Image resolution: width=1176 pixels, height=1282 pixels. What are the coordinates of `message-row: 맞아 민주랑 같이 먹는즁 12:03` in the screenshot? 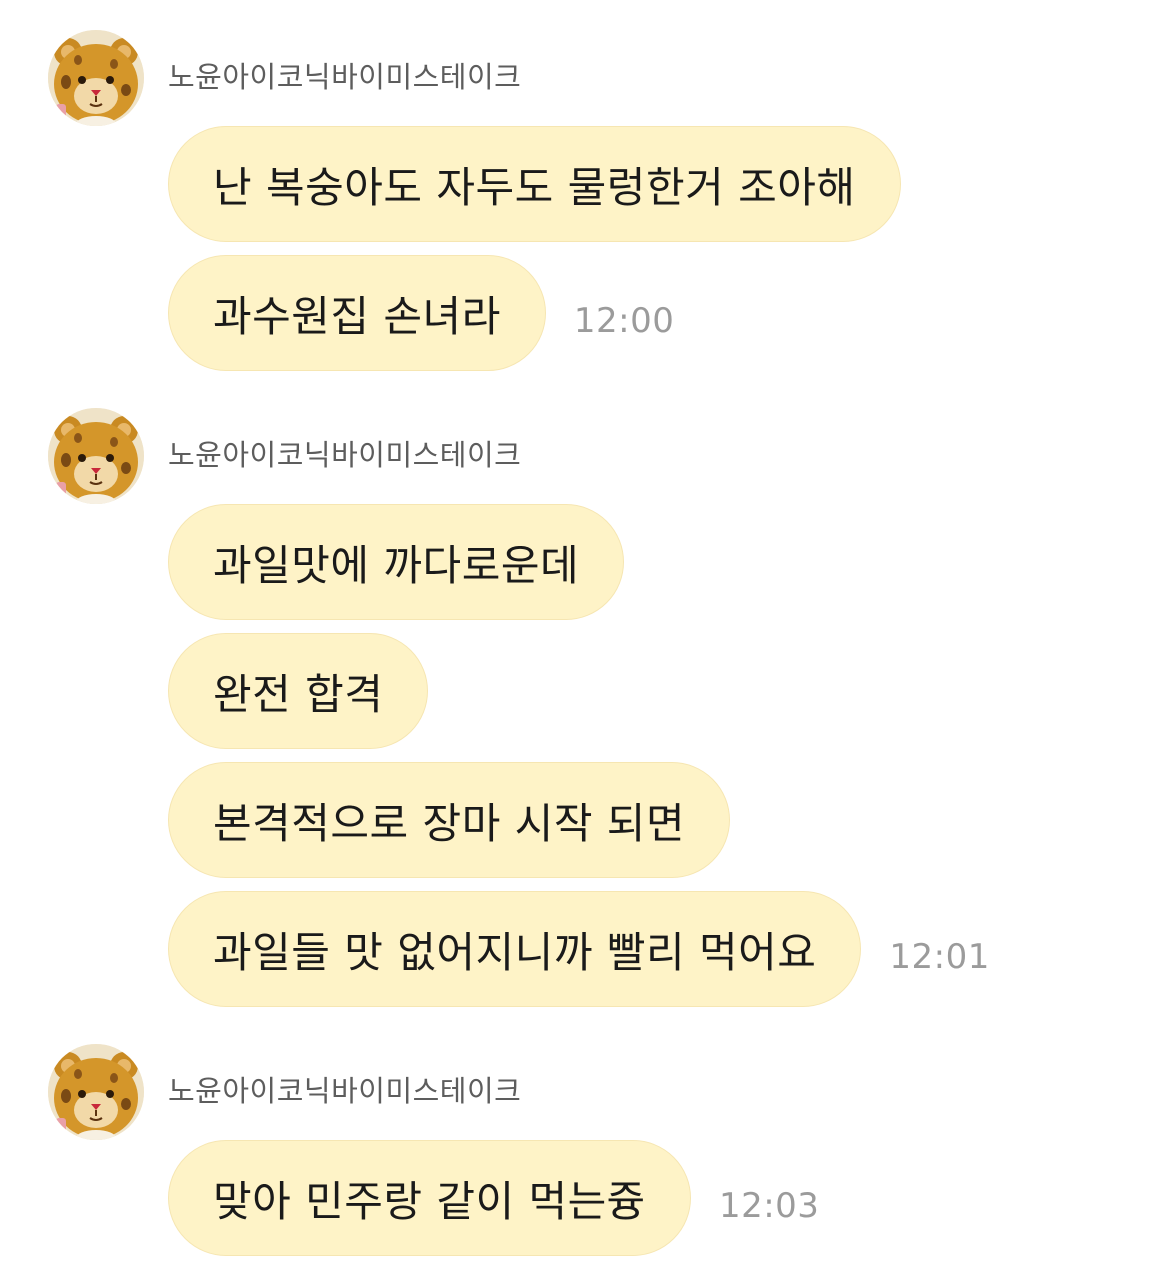 It's located at (493, 1198).